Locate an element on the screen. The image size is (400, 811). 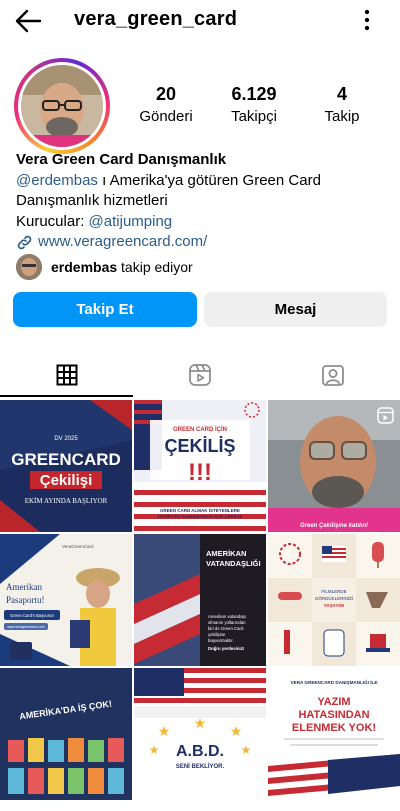
kebab-vertical-icon is located at coordinates (367, 20).